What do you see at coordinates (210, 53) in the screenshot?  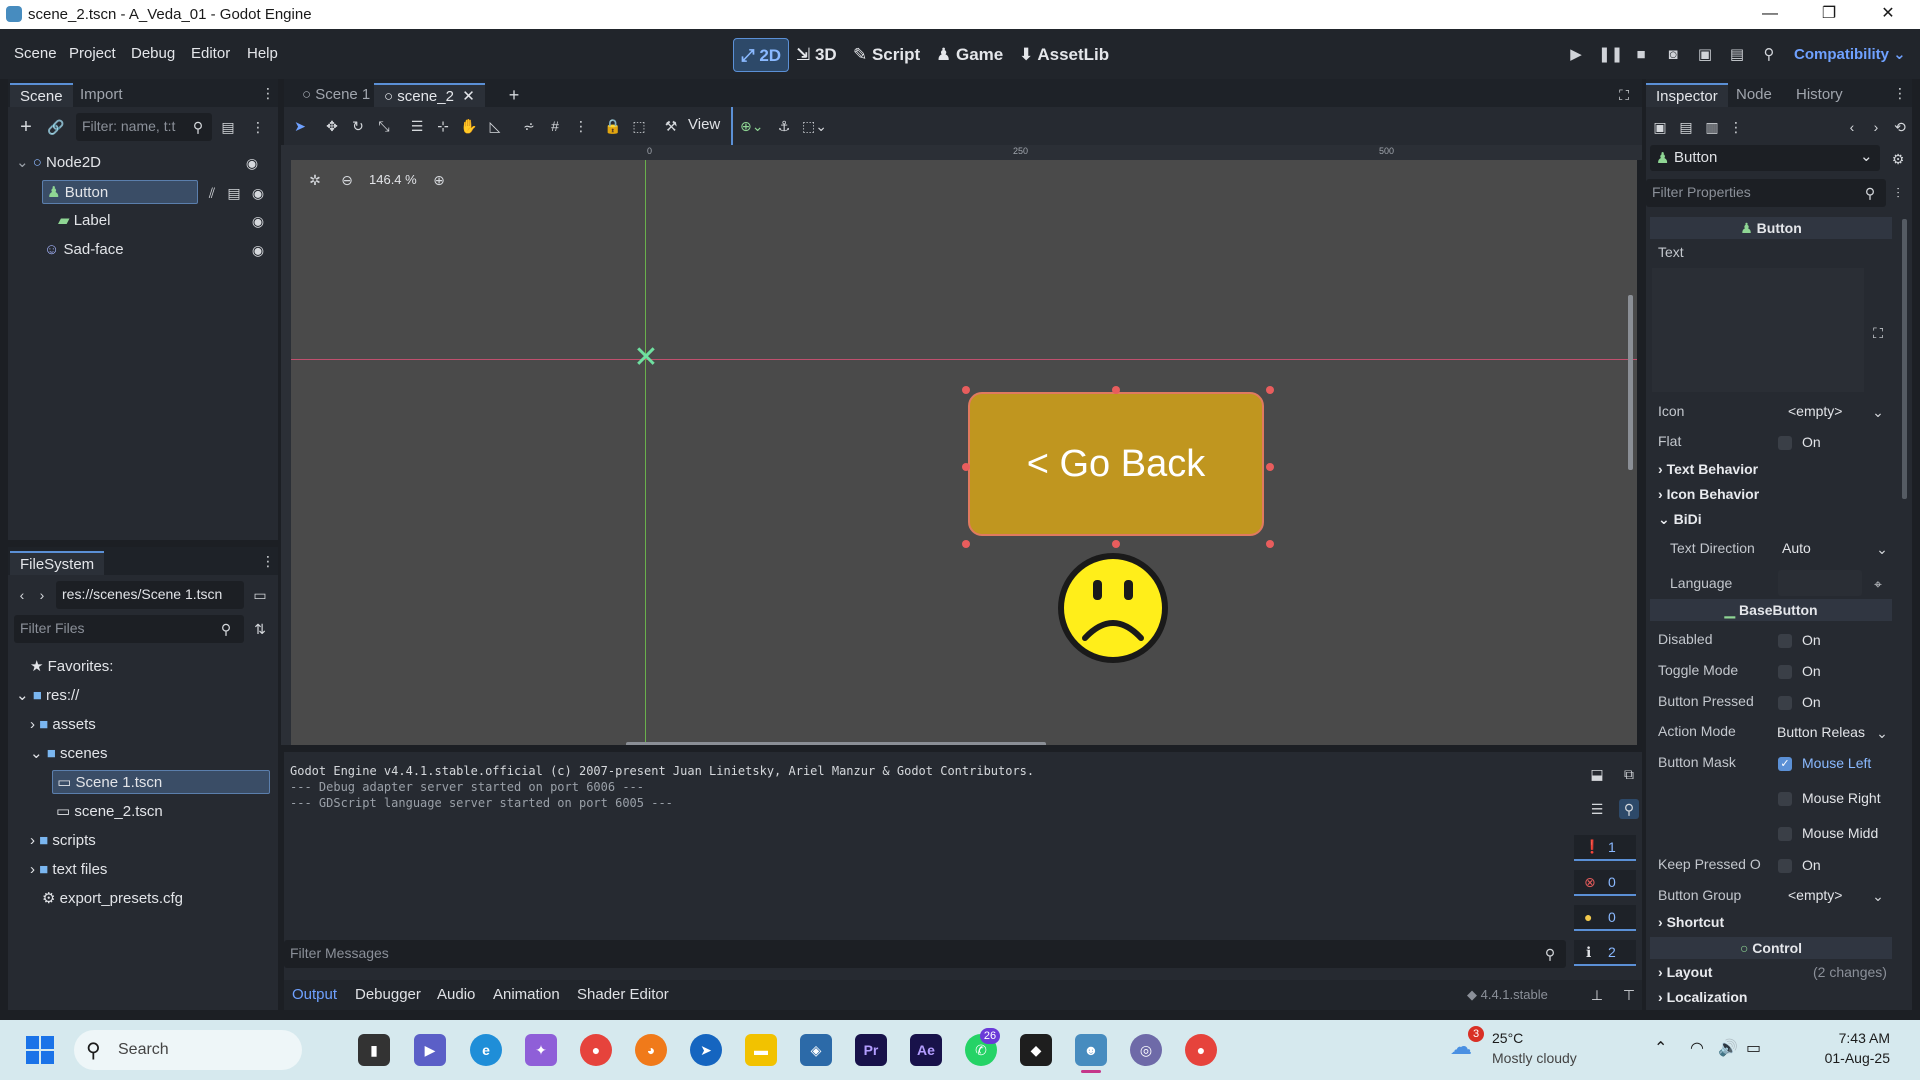 I see `menu-editor: Editor` at bounding box center [210, 53].